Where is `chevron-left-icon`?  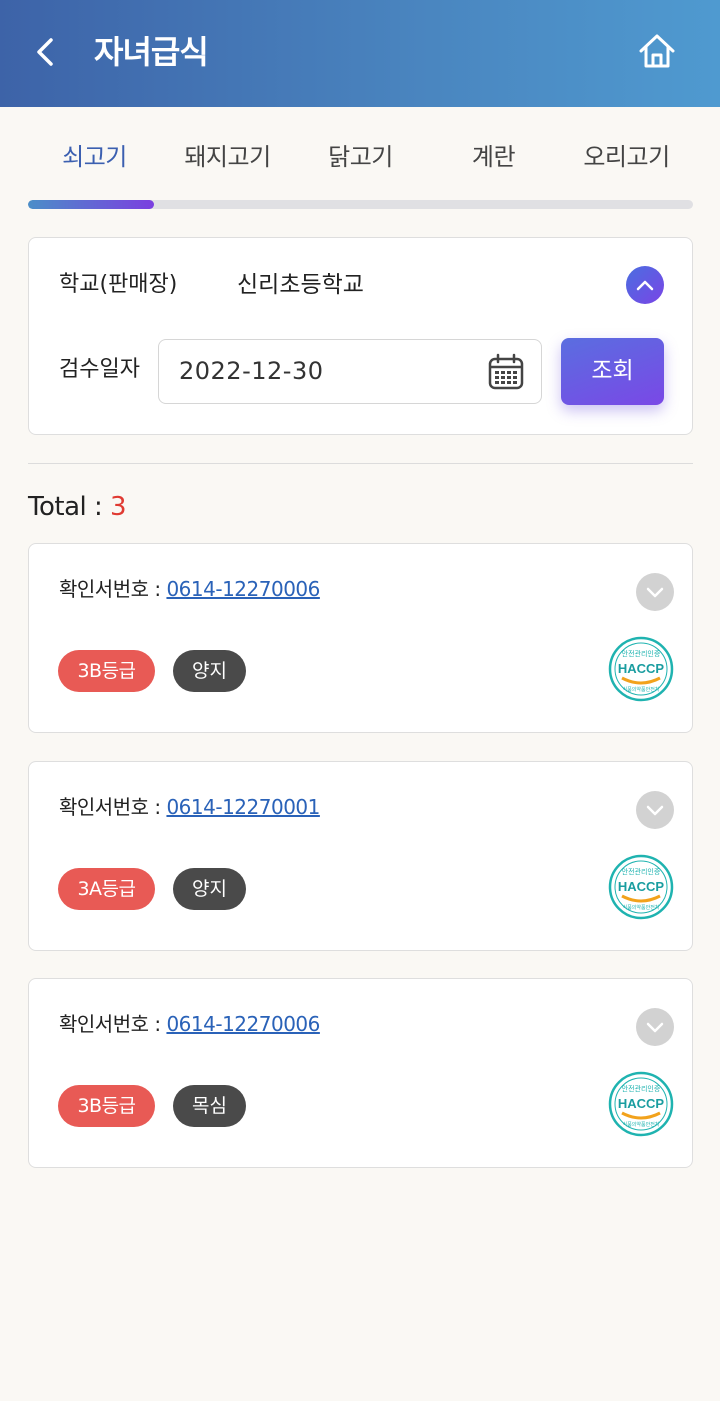 chevron-left-icon is located at coordinates (45, 52).